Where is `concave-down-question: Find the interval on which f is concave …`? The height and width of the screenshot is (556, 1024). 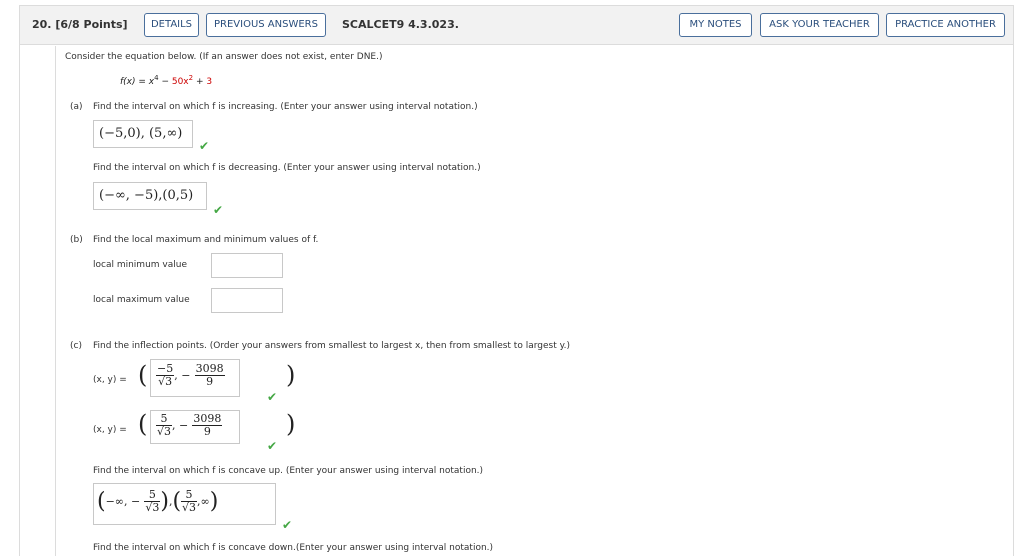 concave-down-question: Find the interval on which f is concave … is located at coordinates (293, 548).